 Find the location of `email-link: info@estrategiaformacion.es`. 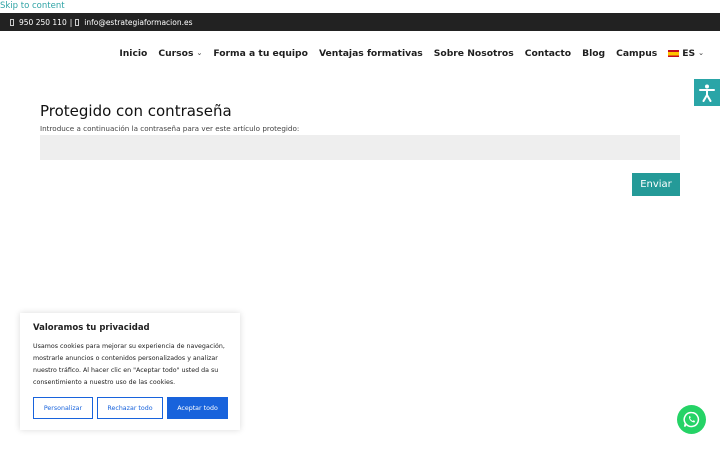

email-link: info@estrategiaformacion.es is located at coordinates (138, 22).